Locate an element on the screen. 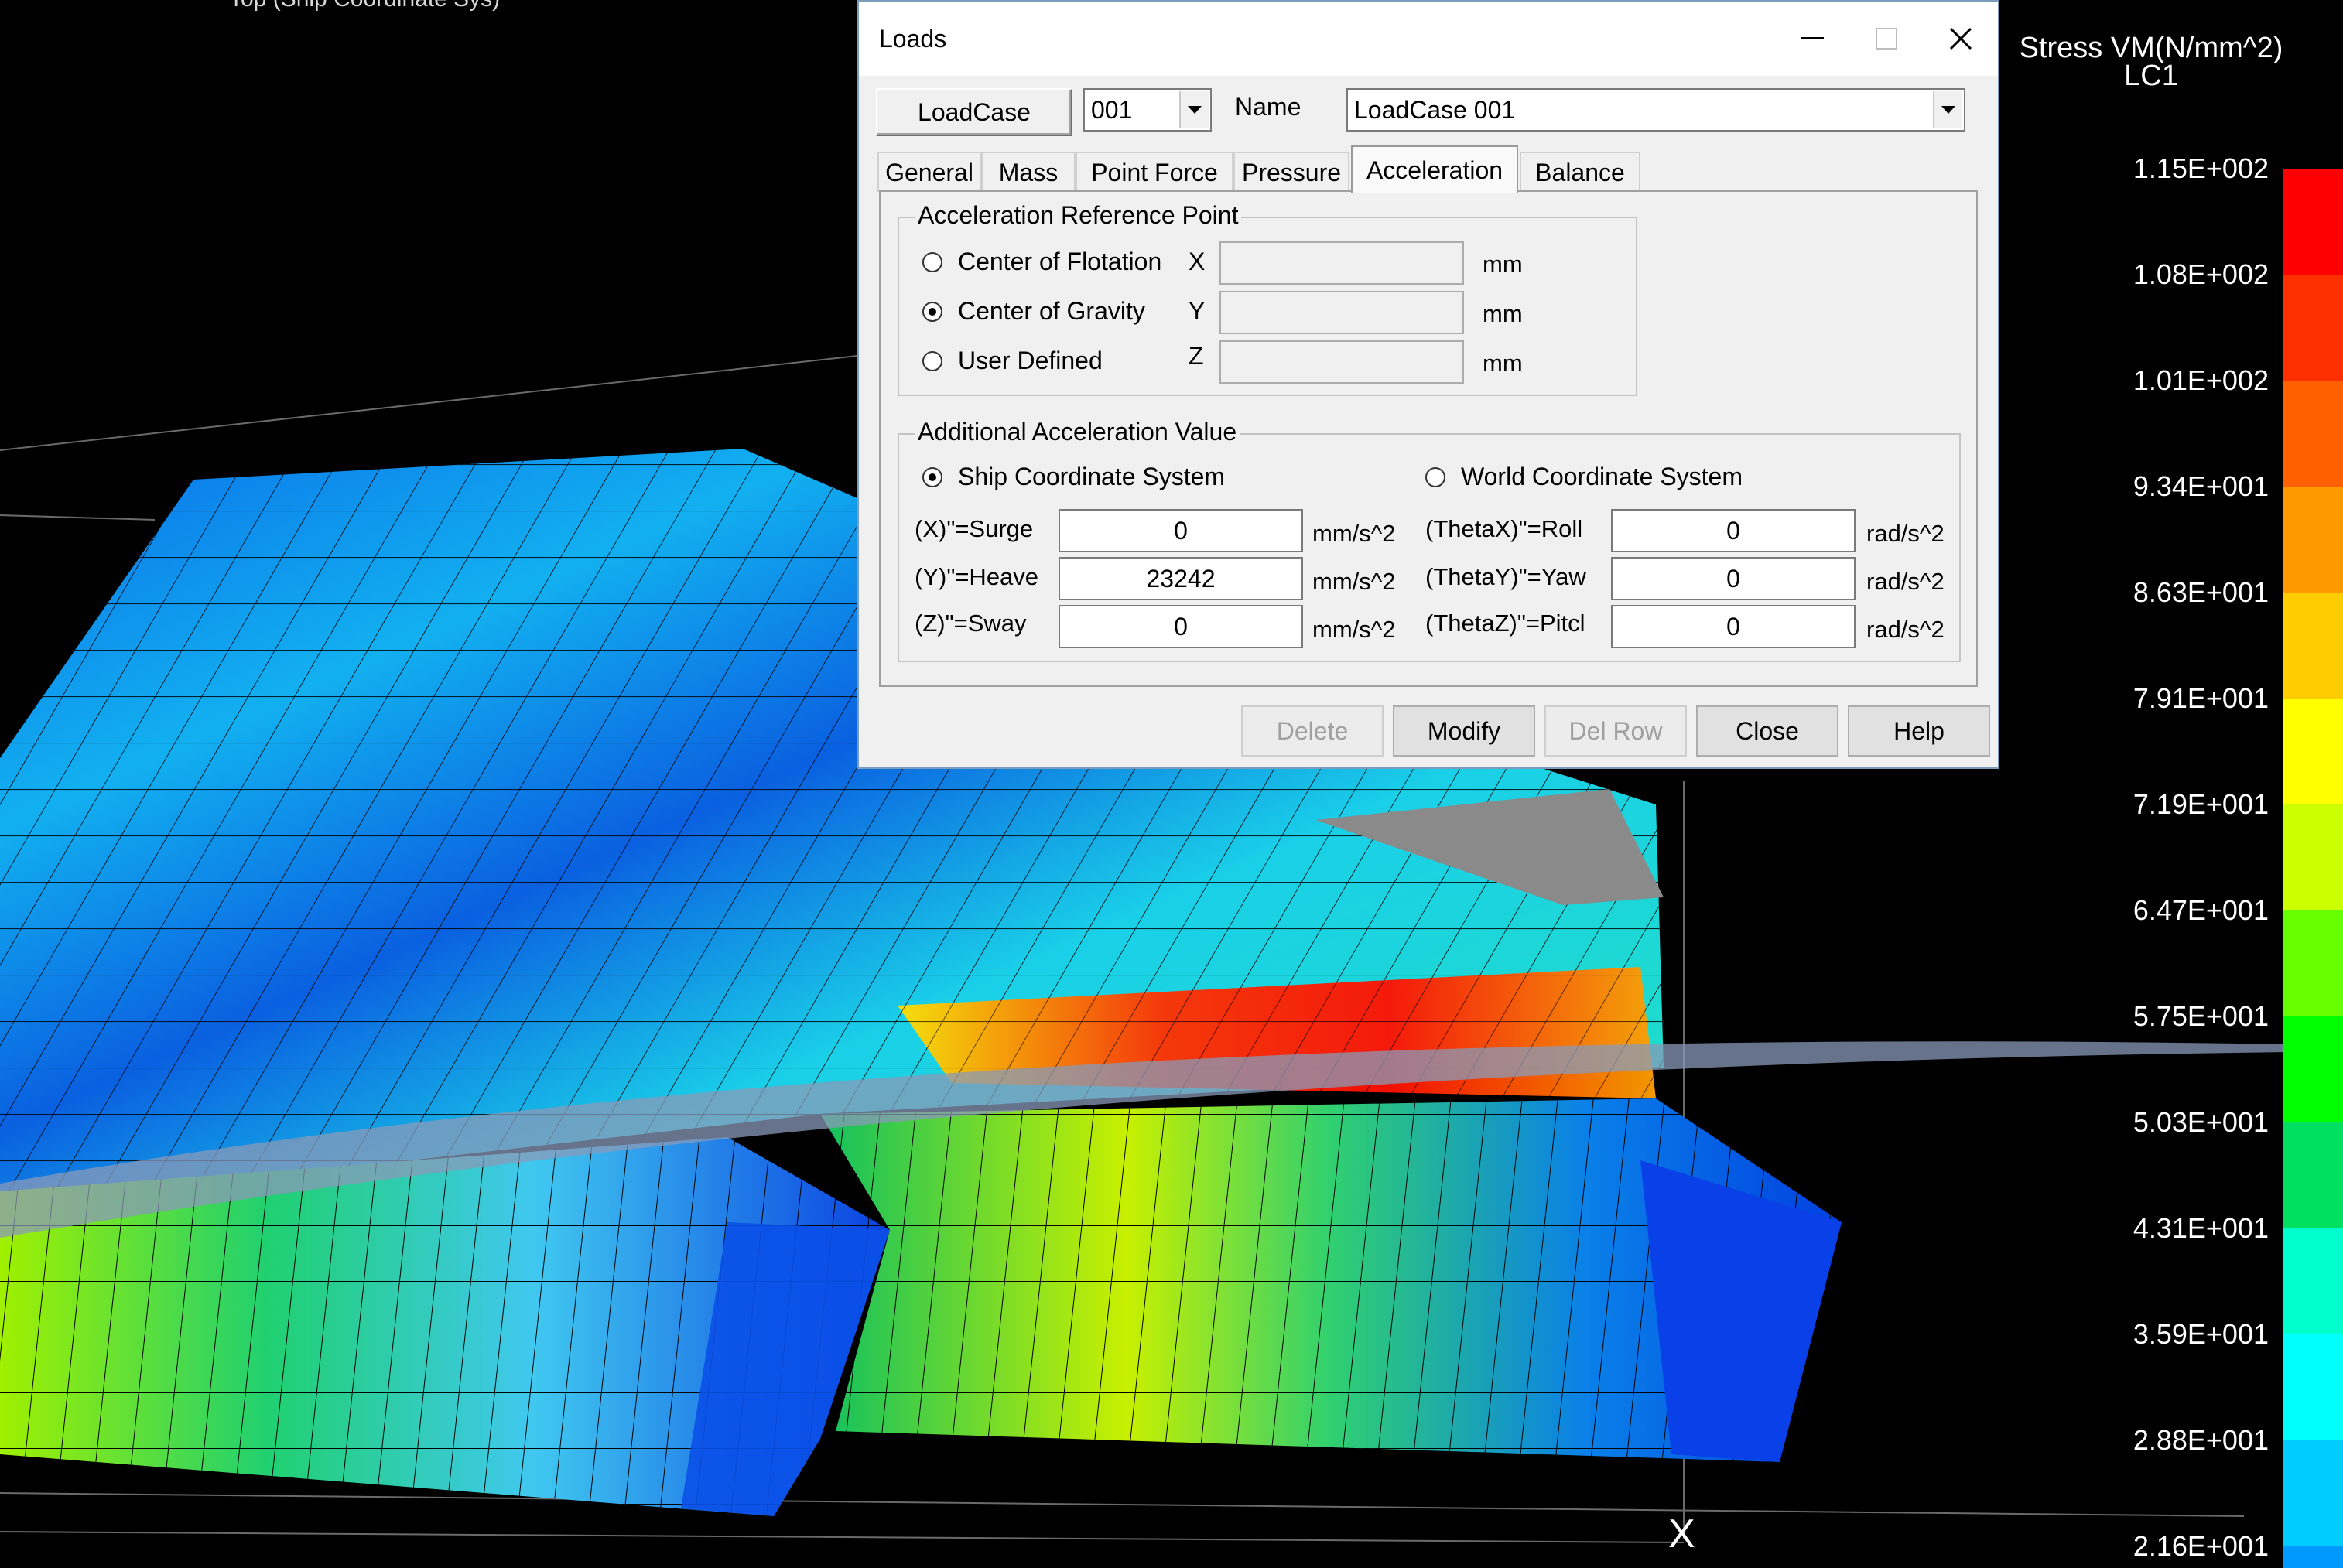  user-defined-label: User Defined is located at coordinates (1030, 360).